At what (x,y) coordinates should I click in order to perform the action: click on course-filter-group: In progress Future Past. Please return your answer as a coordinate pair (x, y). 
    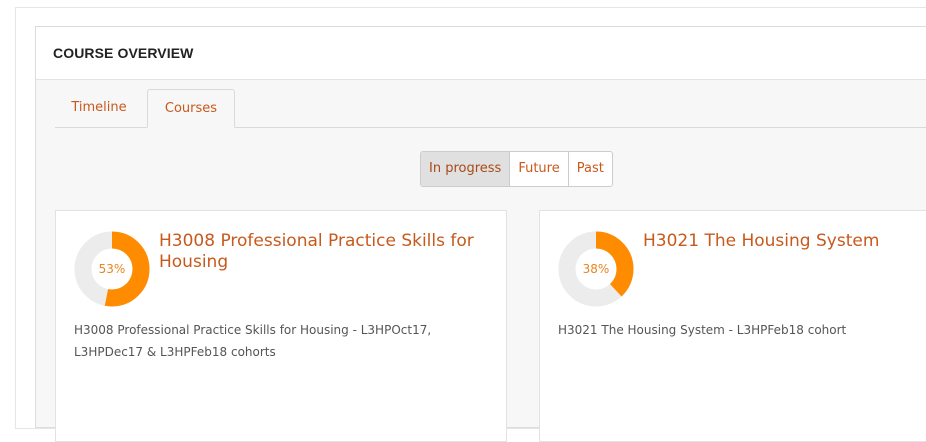
    Looking at the image, I should click on (516, 169).